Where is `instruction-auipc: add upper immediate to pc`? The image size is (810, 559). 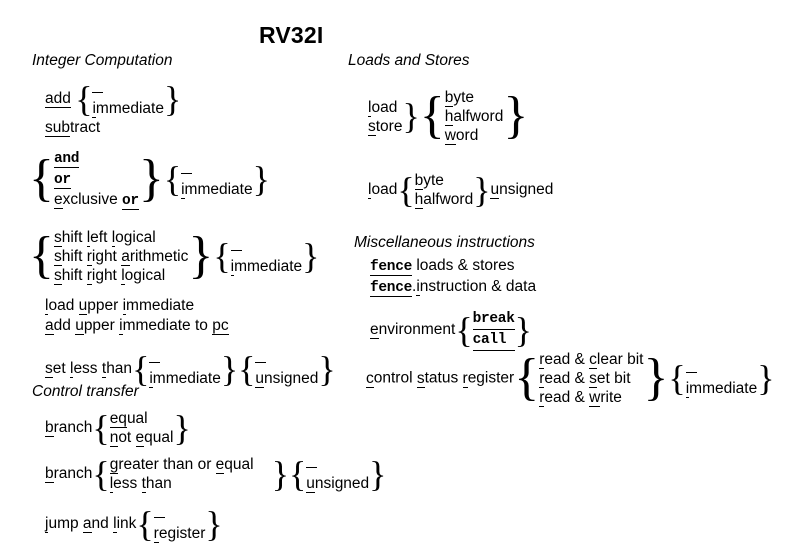
instruction-auipc: add upper immediate to pc is located at coordinates (137, 326).